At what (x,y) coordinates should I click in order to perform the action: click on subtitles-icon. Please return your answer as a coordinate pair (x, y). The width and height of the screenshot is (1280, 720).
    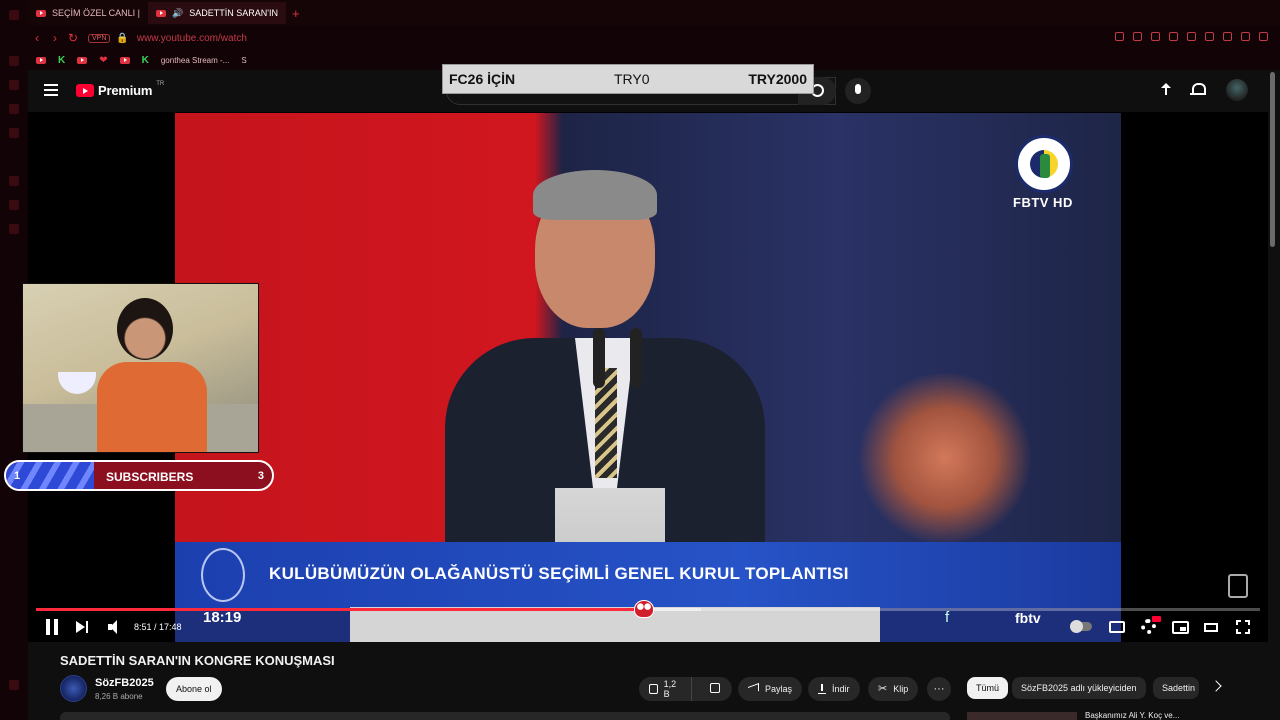
    Looking at the image, I should click on (1117, 627).